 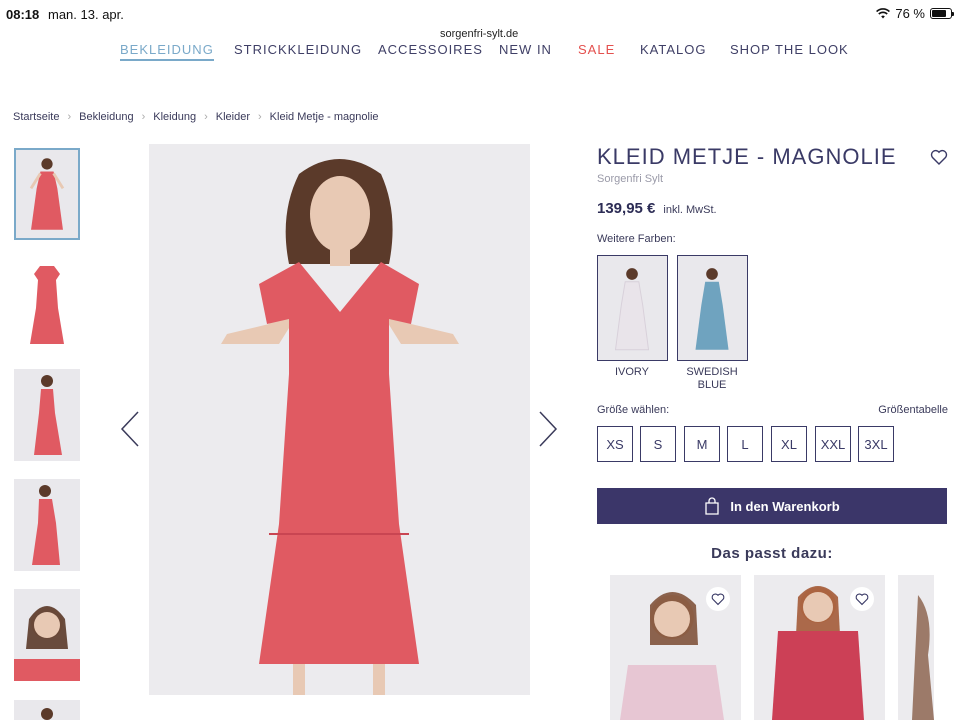 I want to click on battery-icon, so click(x=942, y=13).